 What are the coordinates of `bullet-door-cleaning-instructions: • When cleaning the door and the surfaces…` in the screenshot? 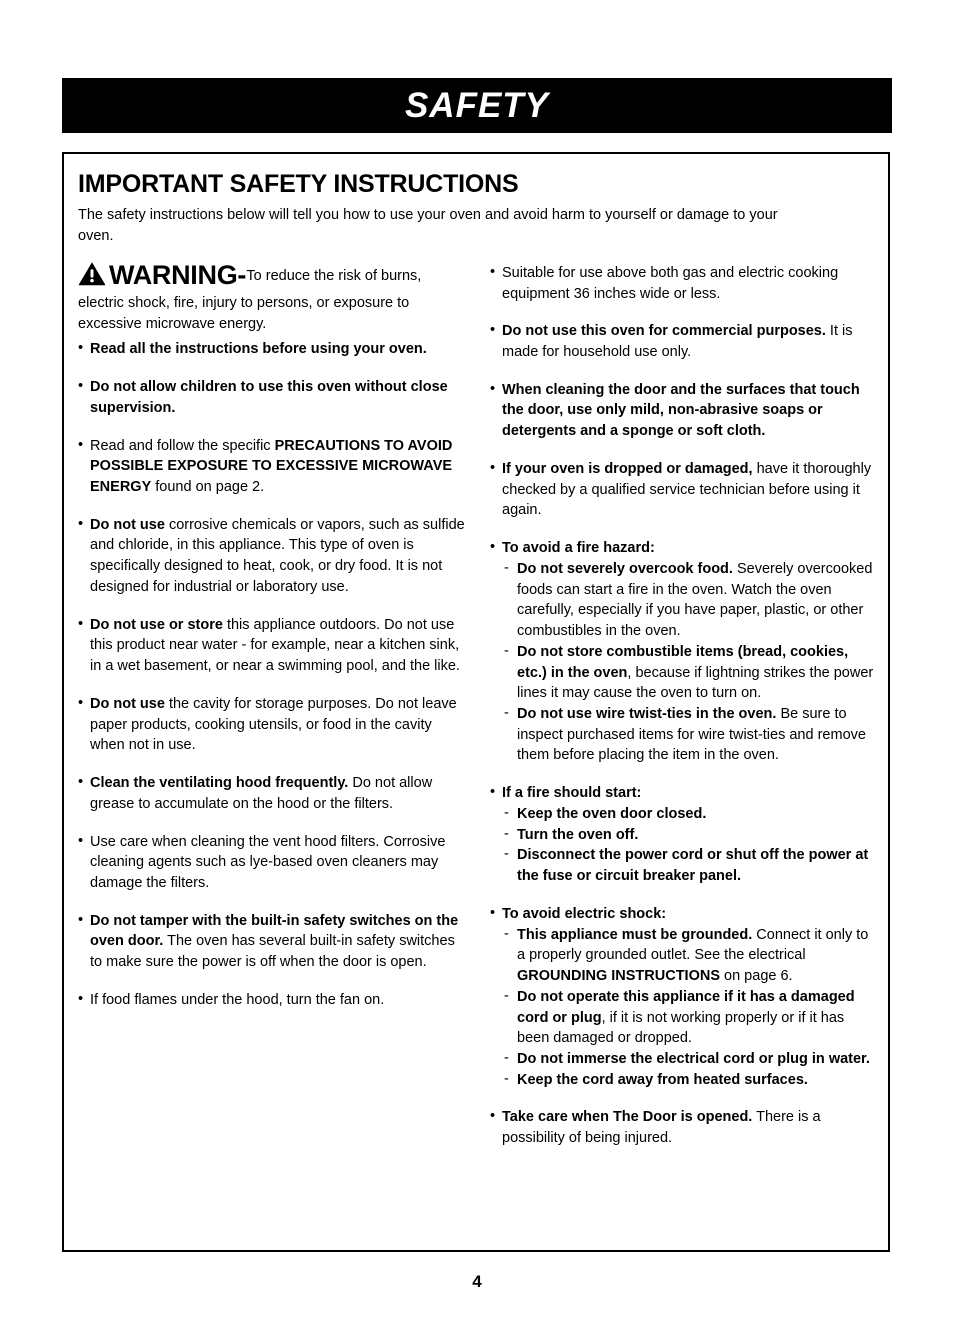 It's located at (685, 411).